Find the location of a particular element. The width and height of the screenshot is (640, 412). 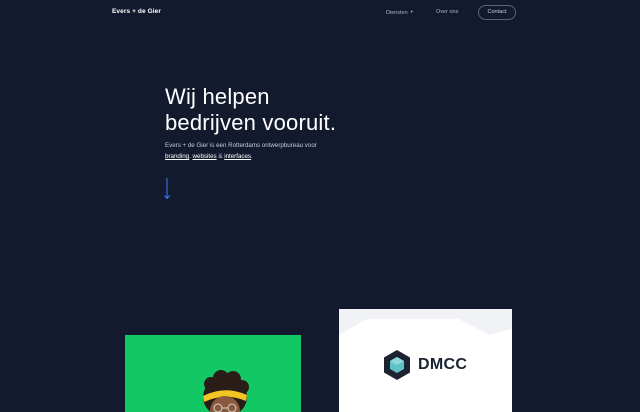

nav-diensten-label: Diensten is located at coordinates (397, 13).